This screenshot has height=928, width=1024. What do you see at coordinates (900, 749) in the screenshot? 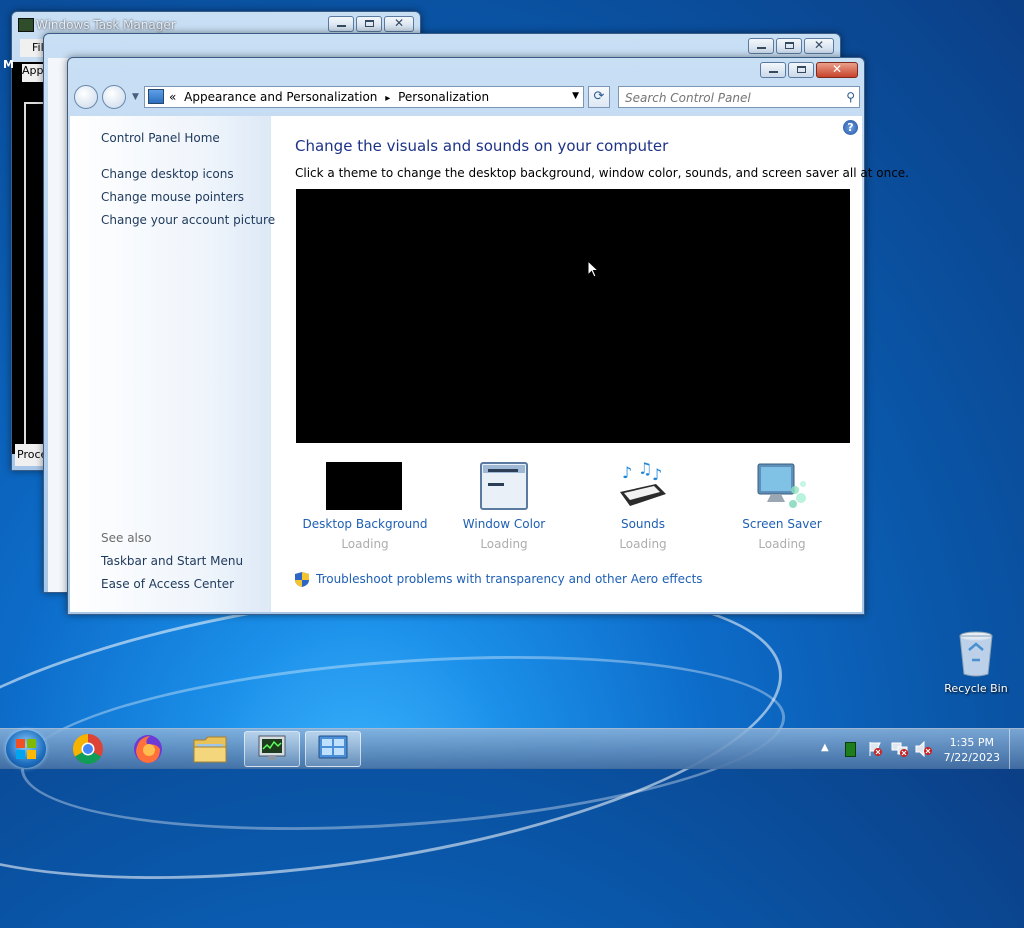
I see `network-disconnected-icon` at bounding box center [900, 749].